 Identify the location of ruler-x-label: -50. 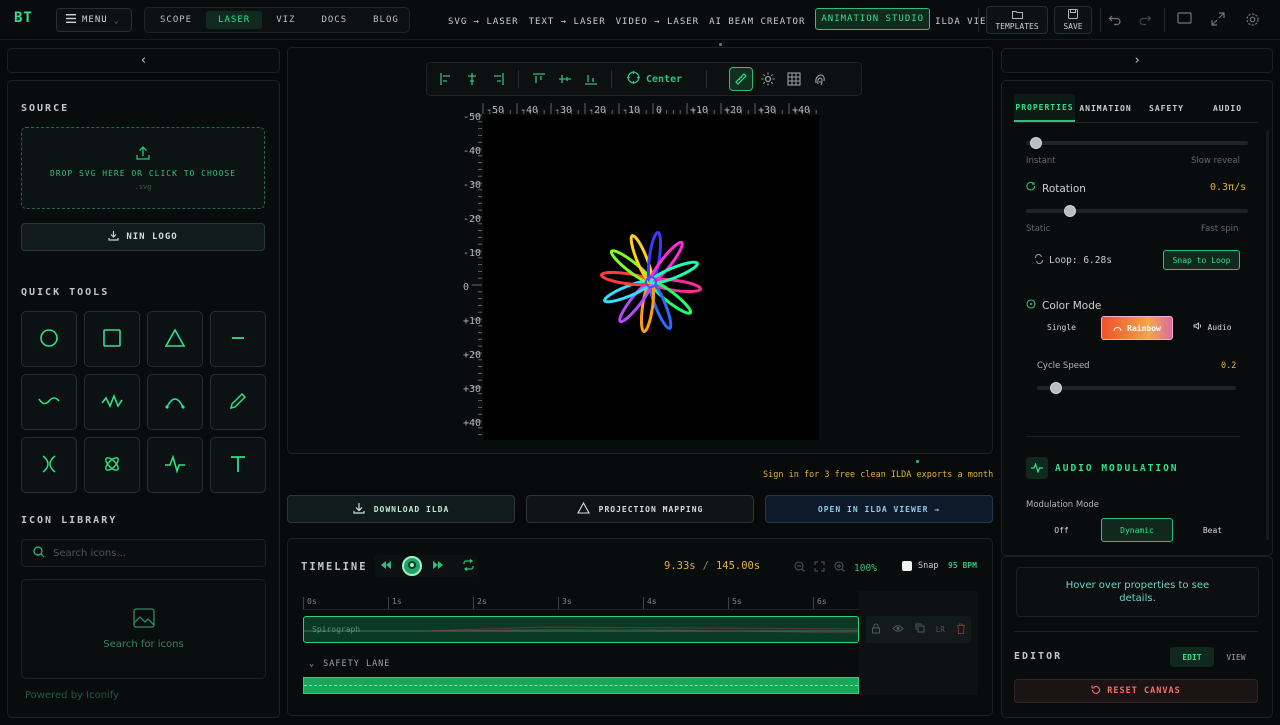
(495, 110).